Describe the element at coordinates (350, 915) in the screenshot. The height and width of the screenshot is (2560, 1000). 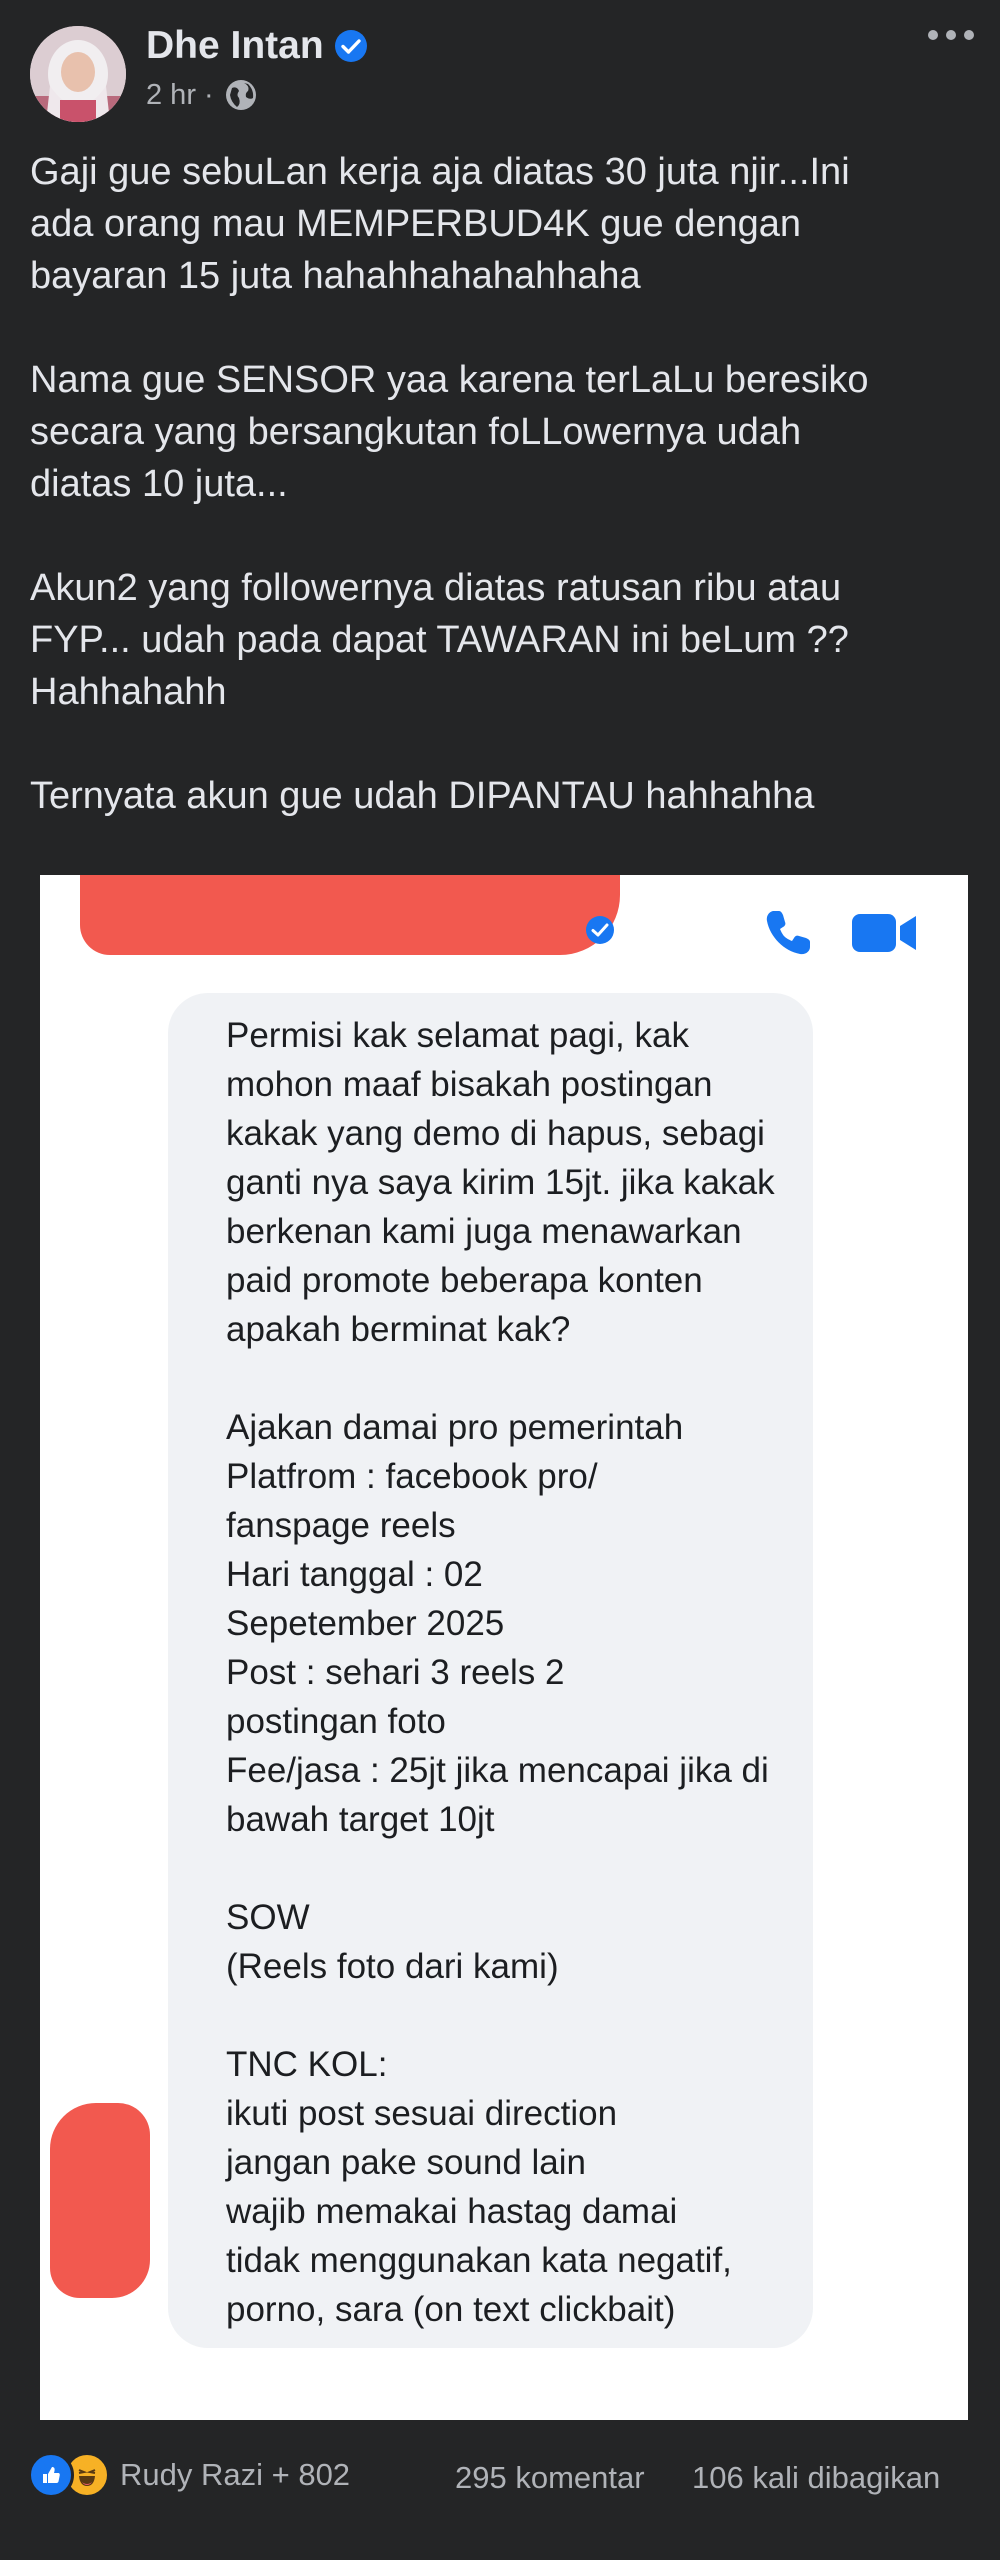
I see `redaction-mark-top` at that location.